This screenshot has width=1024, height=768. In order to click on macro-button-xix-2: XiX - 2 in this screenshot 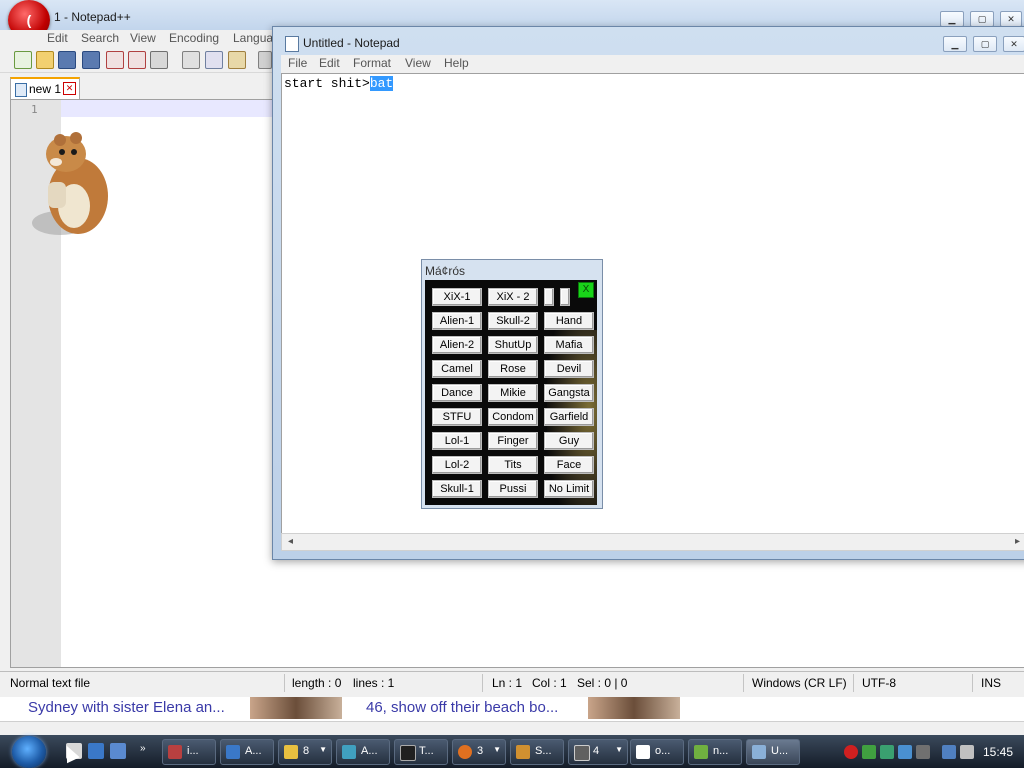, I will do `click(513, 297)`.